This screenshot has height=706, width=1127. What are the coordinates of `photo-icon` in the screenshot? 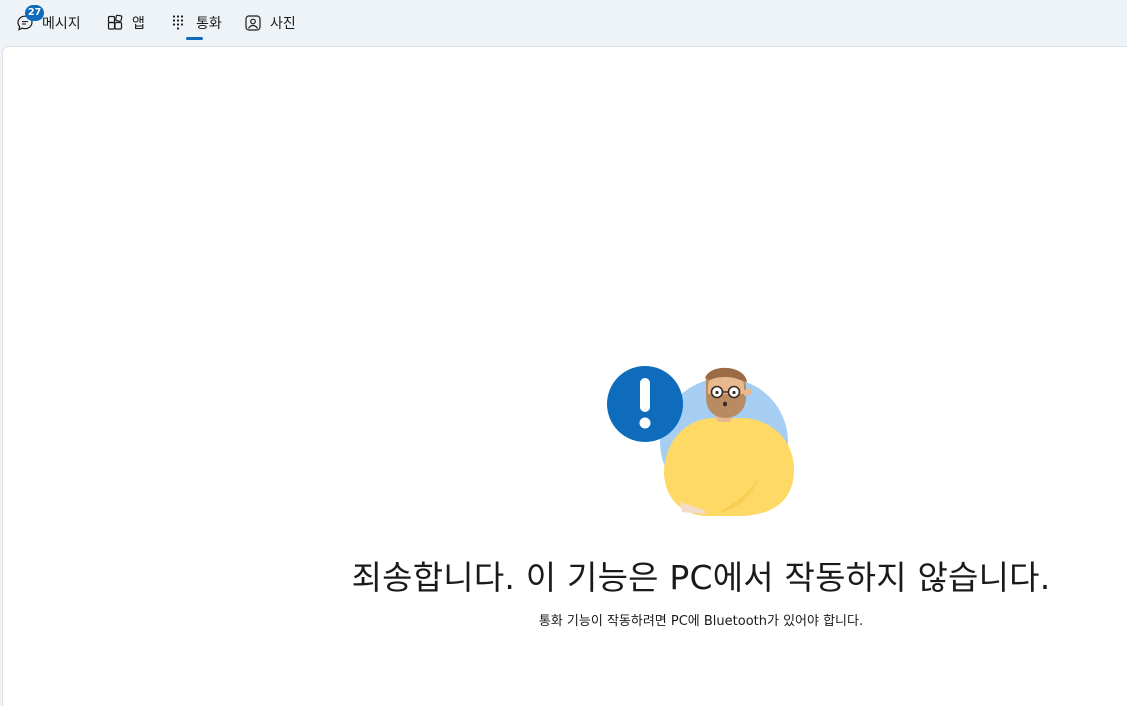 It's located at (253, 23).